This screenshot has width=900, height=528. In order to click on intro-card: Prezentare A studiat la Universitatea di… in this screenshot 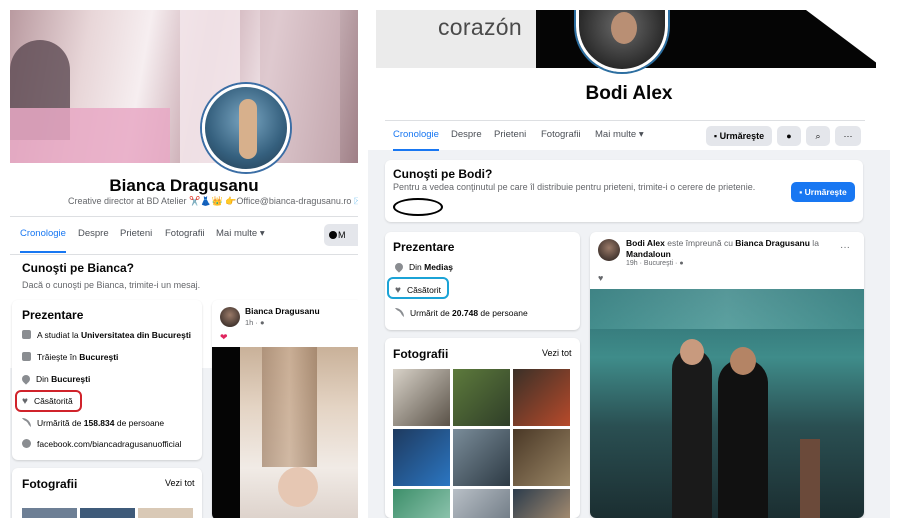, I will do `click(107, 380)`.